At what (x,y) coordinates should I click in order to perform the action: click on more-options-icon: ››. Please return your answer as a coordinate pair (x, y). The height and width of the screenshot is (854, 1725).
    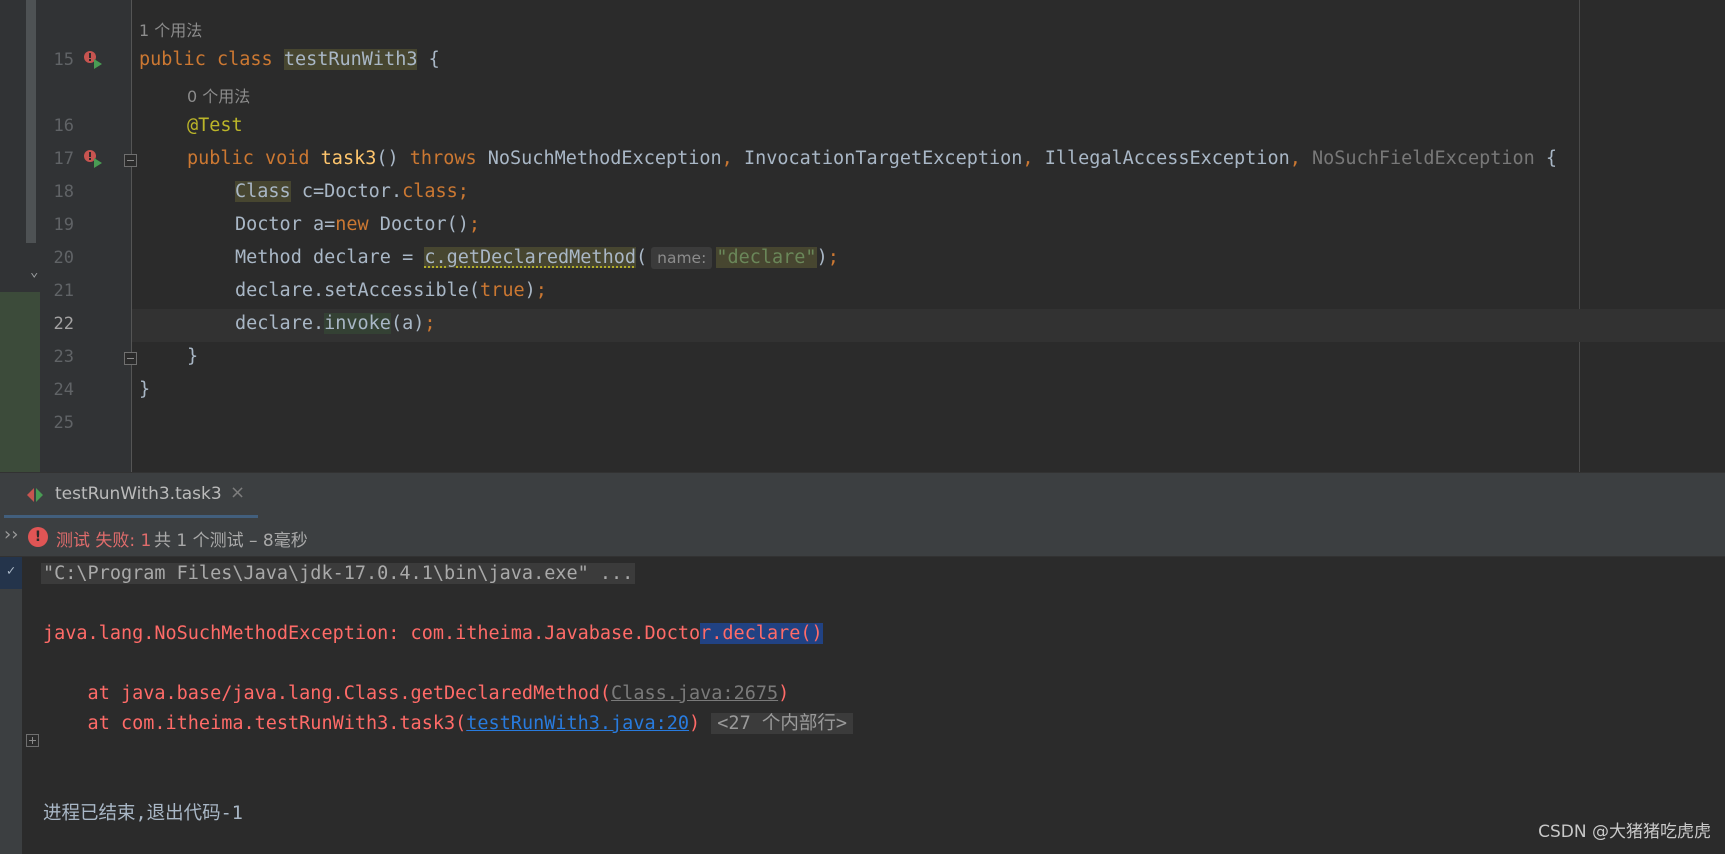
    Looking at the image, I should click on (11, 534).